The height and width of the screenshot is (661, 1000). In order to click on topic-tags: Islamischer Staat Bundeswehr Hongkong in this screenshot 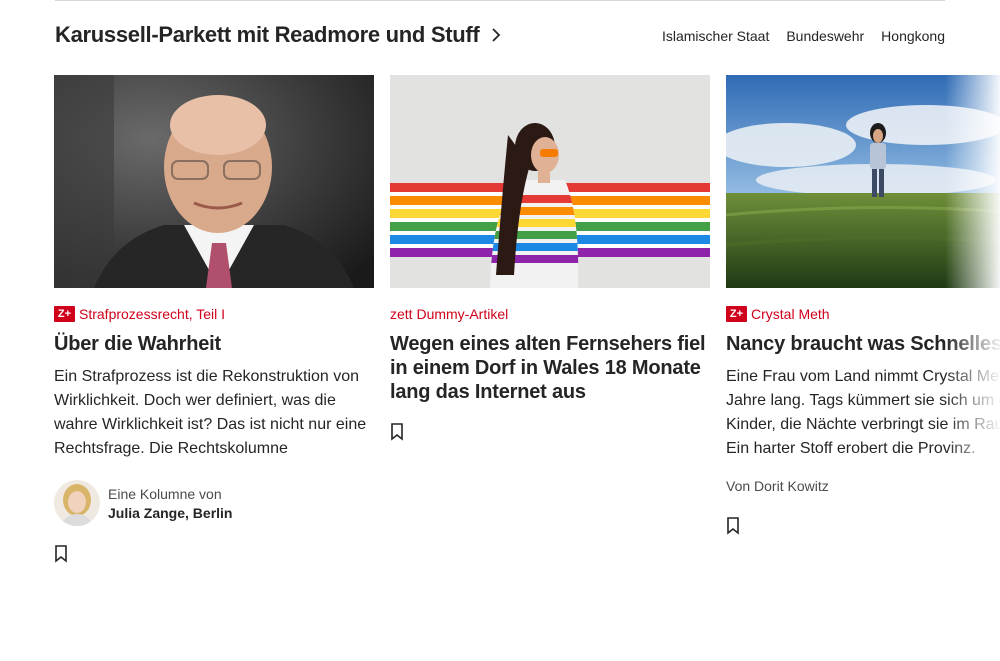, I will do `click(803, 36)`.